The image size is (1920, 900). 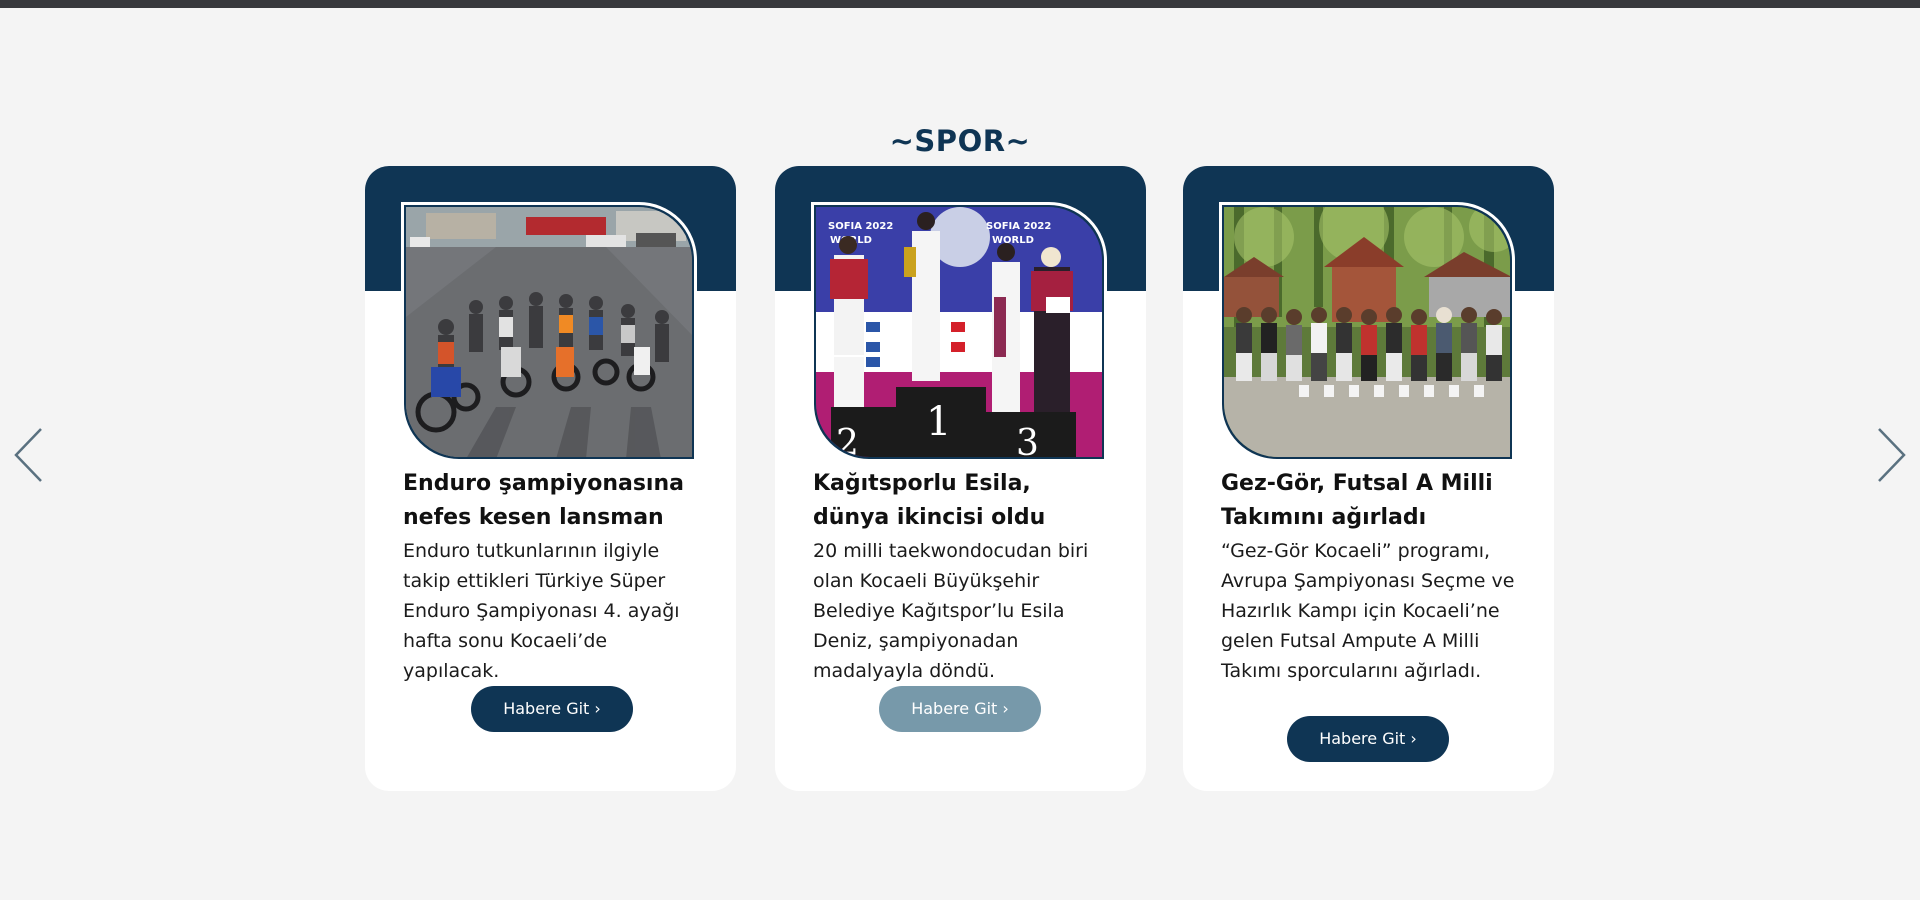 What do you see at coordinates (959, 332) in the screenshot?
I see `news-image-taekwondo: SOFIA 2022 WORLD SOFIA 2022 WORLD 2 1 3` at bounding box center [959, 332].